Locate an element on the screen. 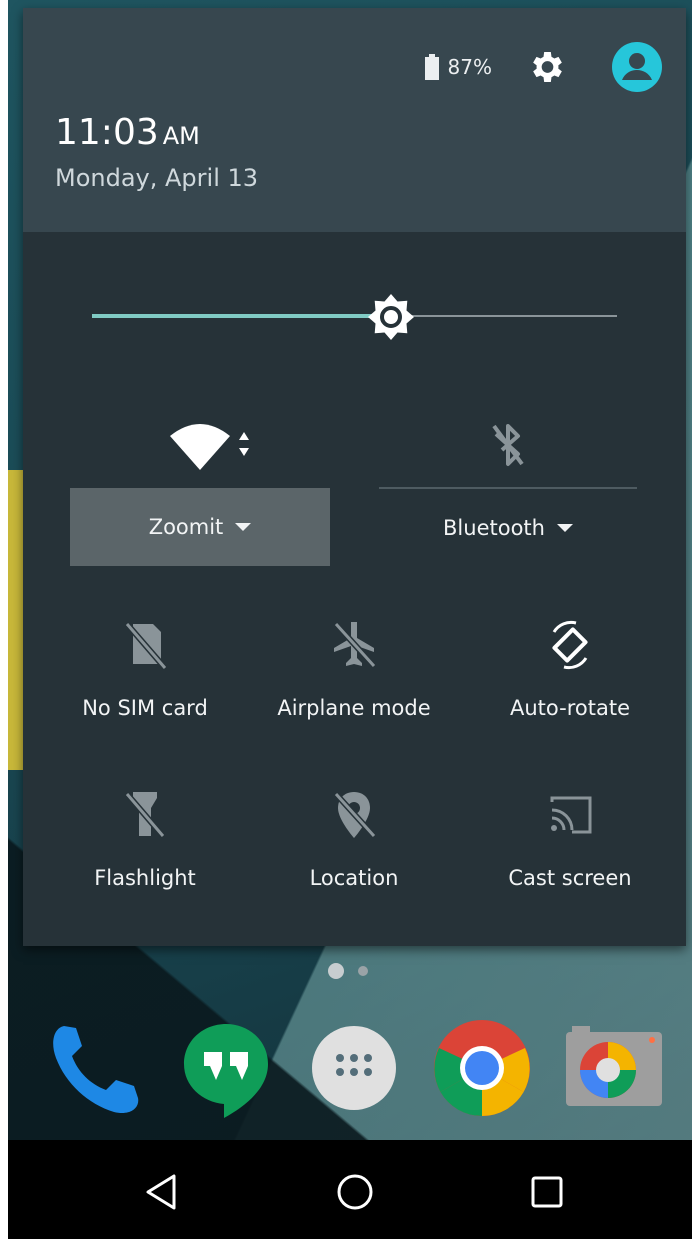 The image size is (692, 1239). back-icon is located at coordinates (162, 1192).